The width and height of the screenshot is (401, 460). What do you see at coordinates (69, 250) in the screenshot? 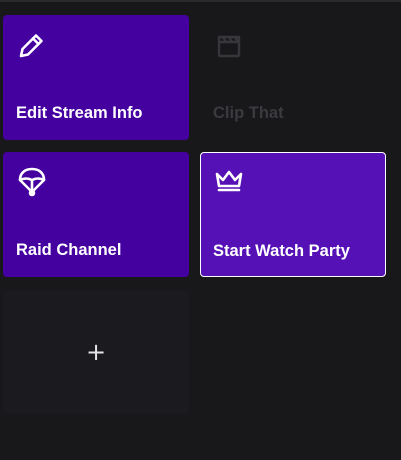
I see `tile-label: Raid Channel` at bounding box center [69, 250].